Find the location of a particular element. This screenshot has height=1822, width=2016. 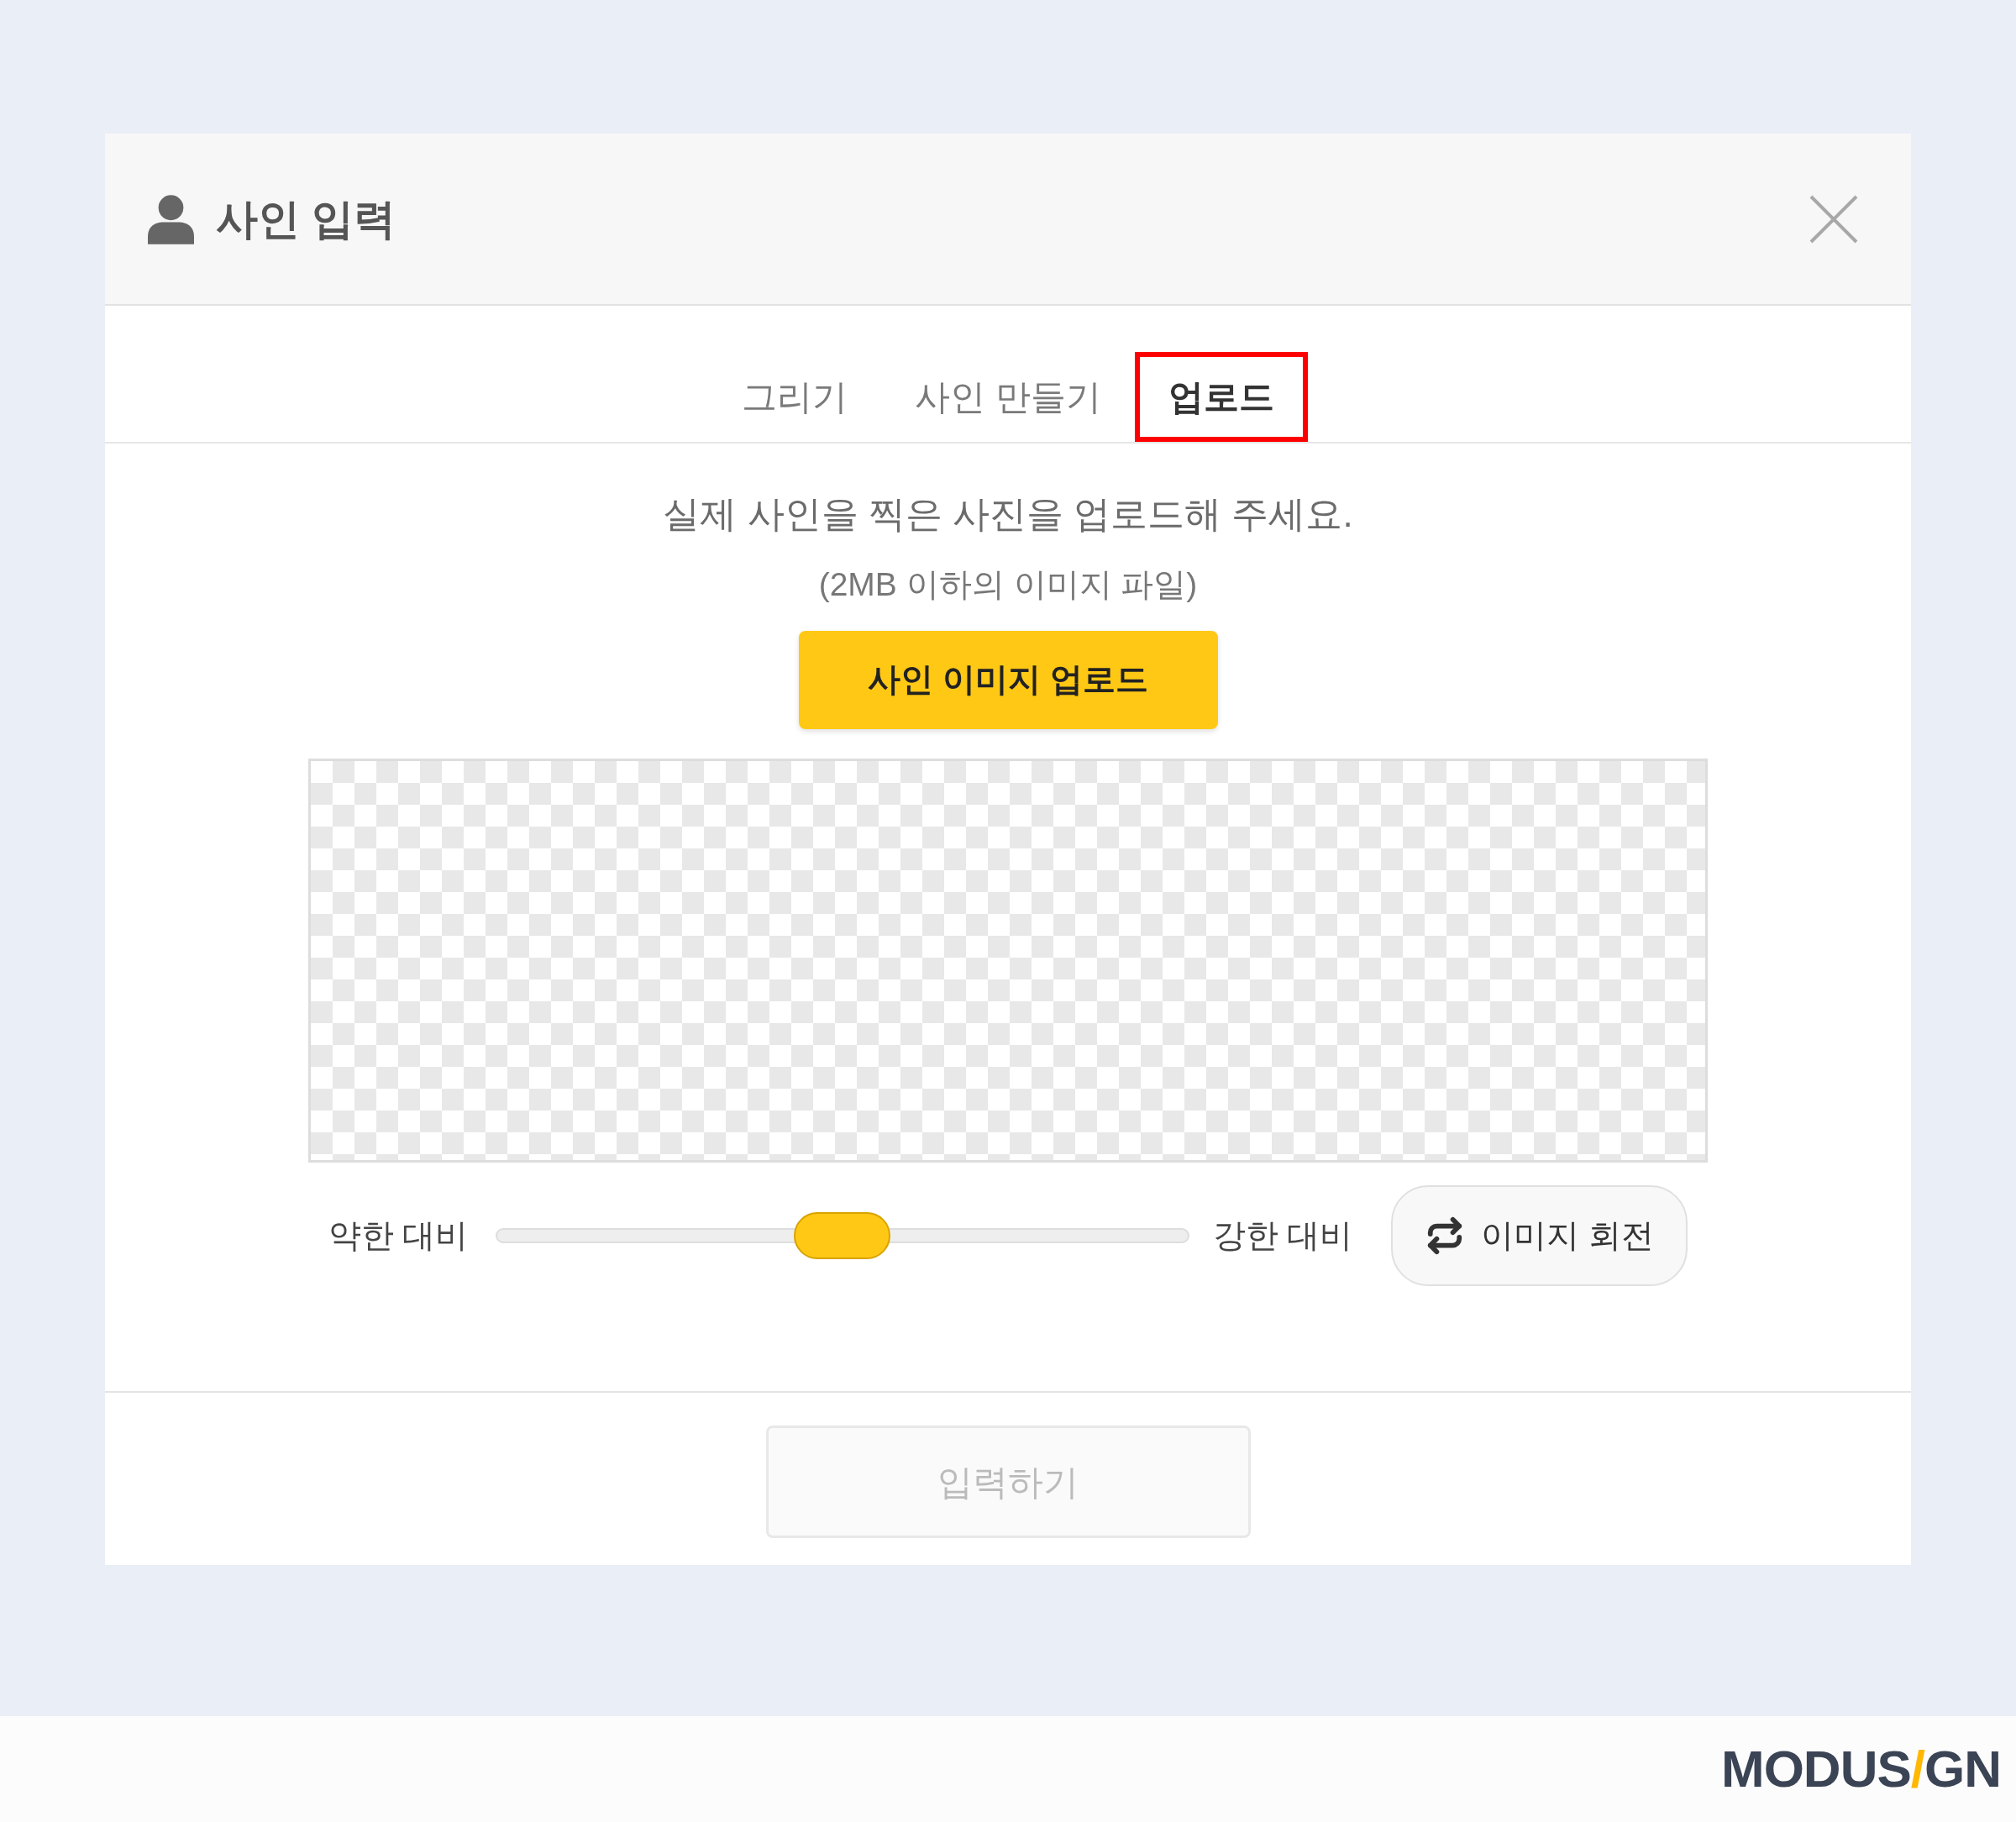

close-icon is located at coordinates (1833, 219).